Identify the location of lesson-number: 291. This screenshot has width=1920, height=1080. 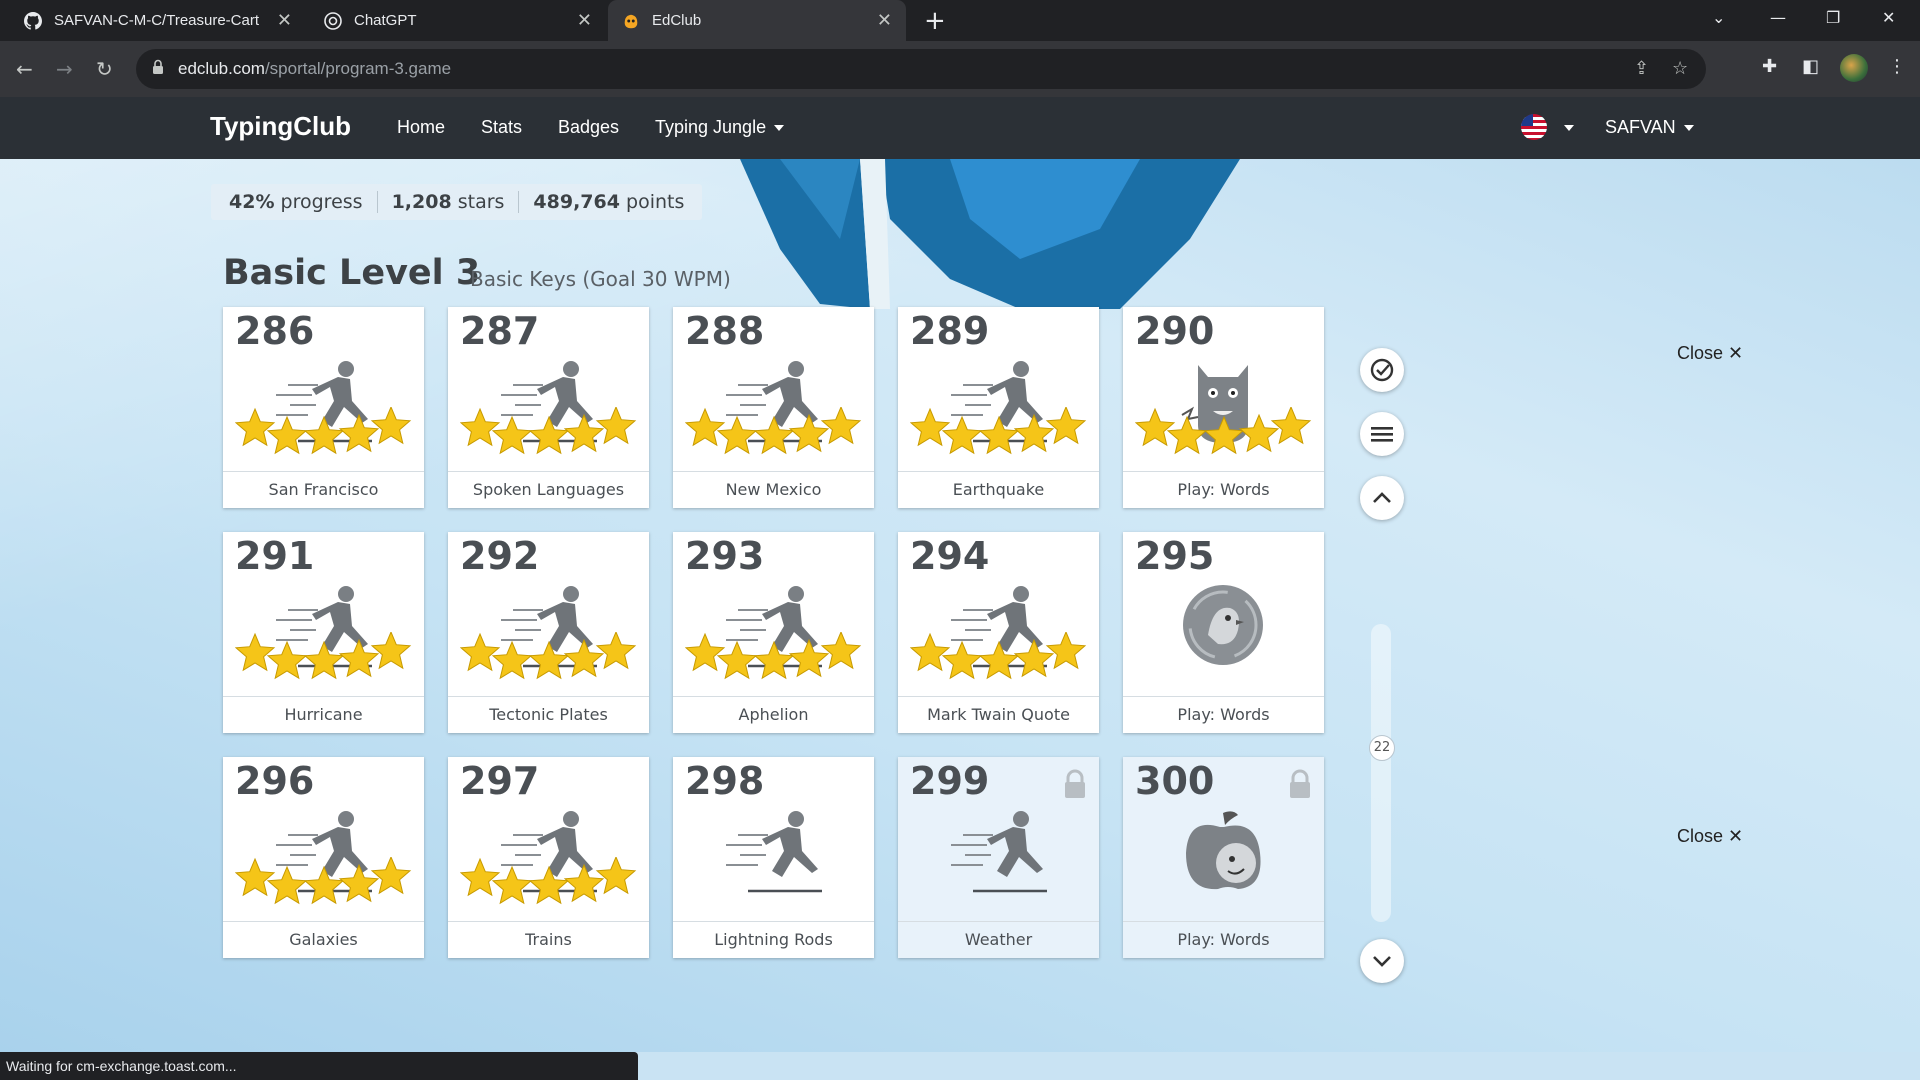
(275, 556).